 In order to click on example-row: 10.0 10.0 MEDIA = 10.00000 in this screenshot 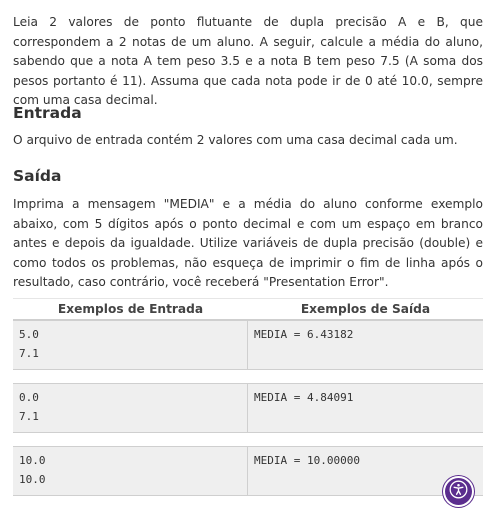, I will do `click(248, 471)`.